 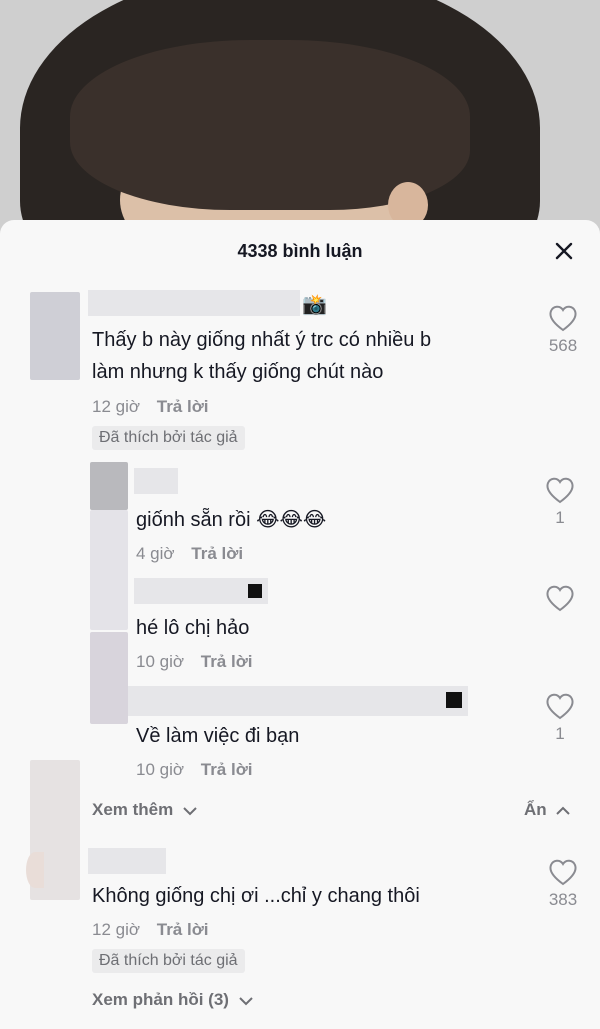 I want to click on see-replies-label: Xem phản hồi (3), so click(x=160, y=999).